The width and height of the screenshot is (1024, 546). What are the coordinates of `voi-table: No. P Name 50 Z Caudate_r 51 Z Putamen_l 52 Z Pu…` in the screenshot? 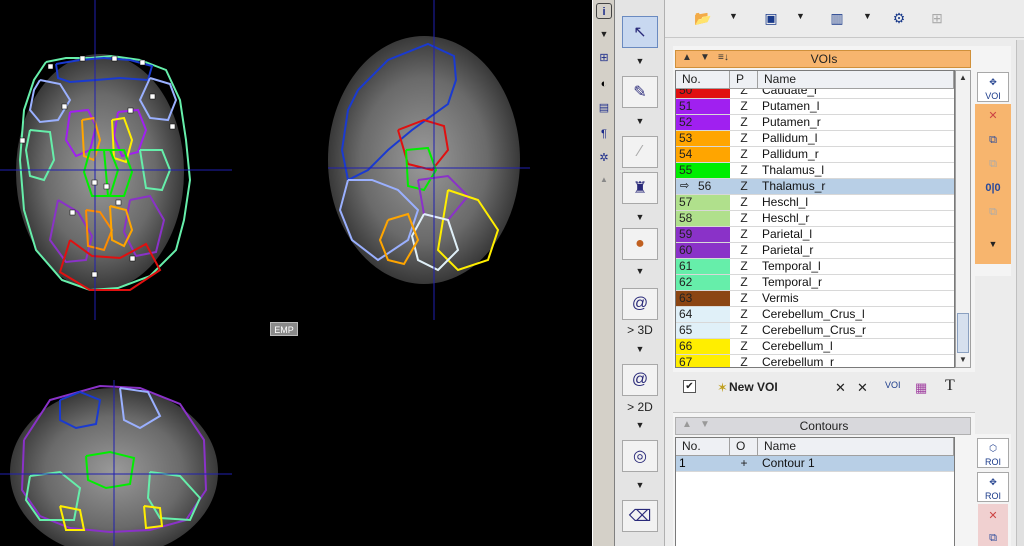 It's located at (815, 219).